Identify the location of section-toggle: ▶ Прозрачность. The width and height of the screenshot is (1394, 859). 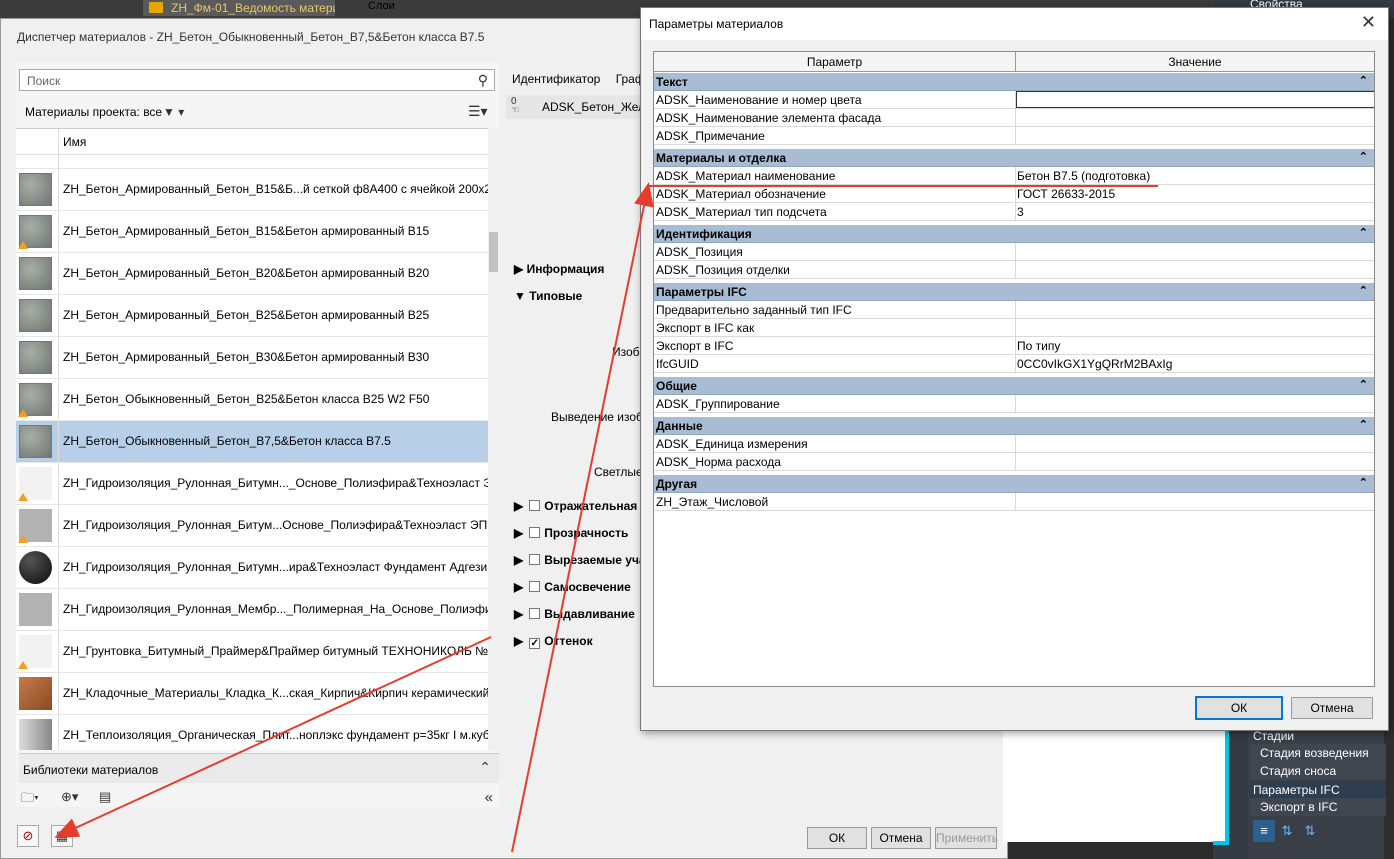
(571, 533).